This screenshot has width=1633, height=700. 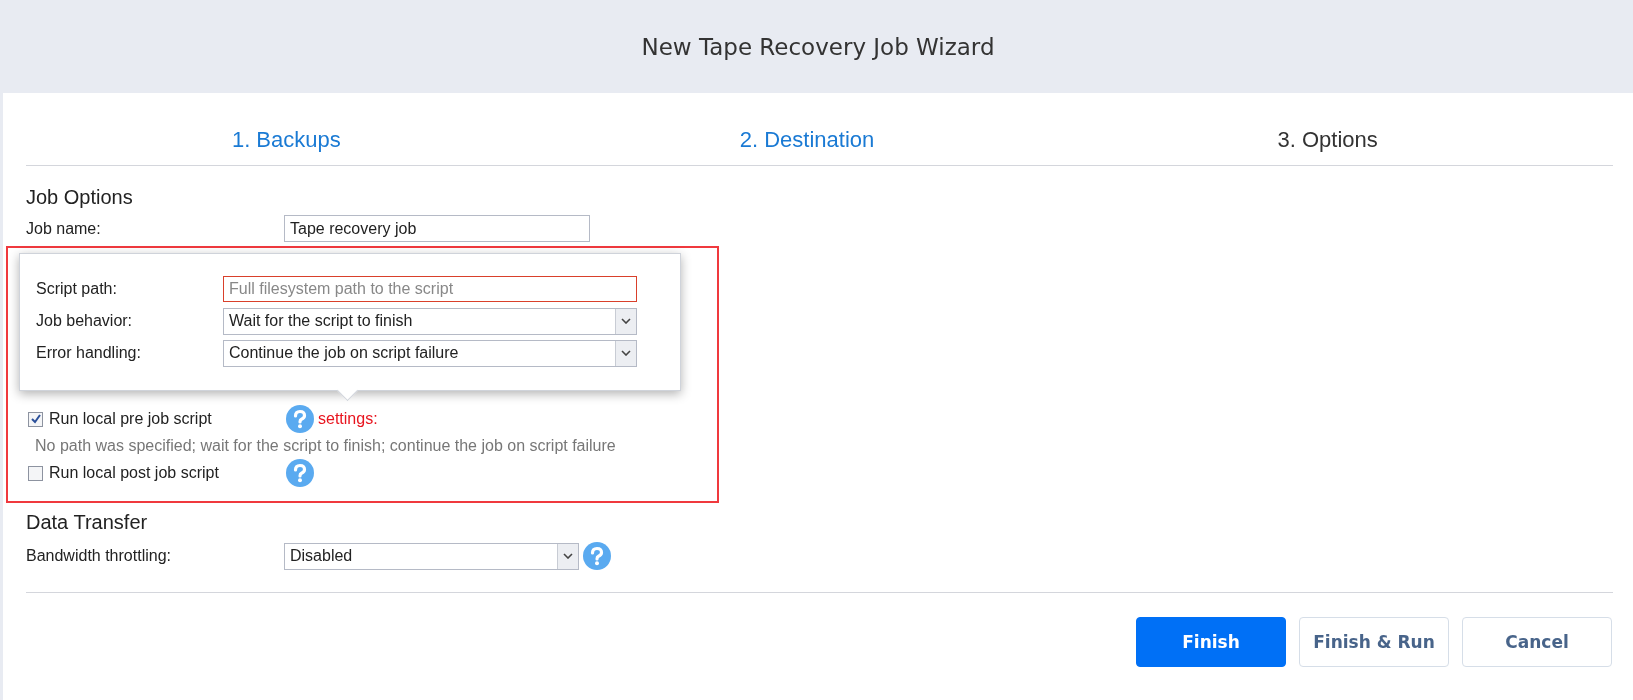 What do you see at coordinates (325, 446) in the screenshot?
I see `script-summary: No path was specified; wait for the script to finish; continue the job on script failure` at bounding box center [325, 446].